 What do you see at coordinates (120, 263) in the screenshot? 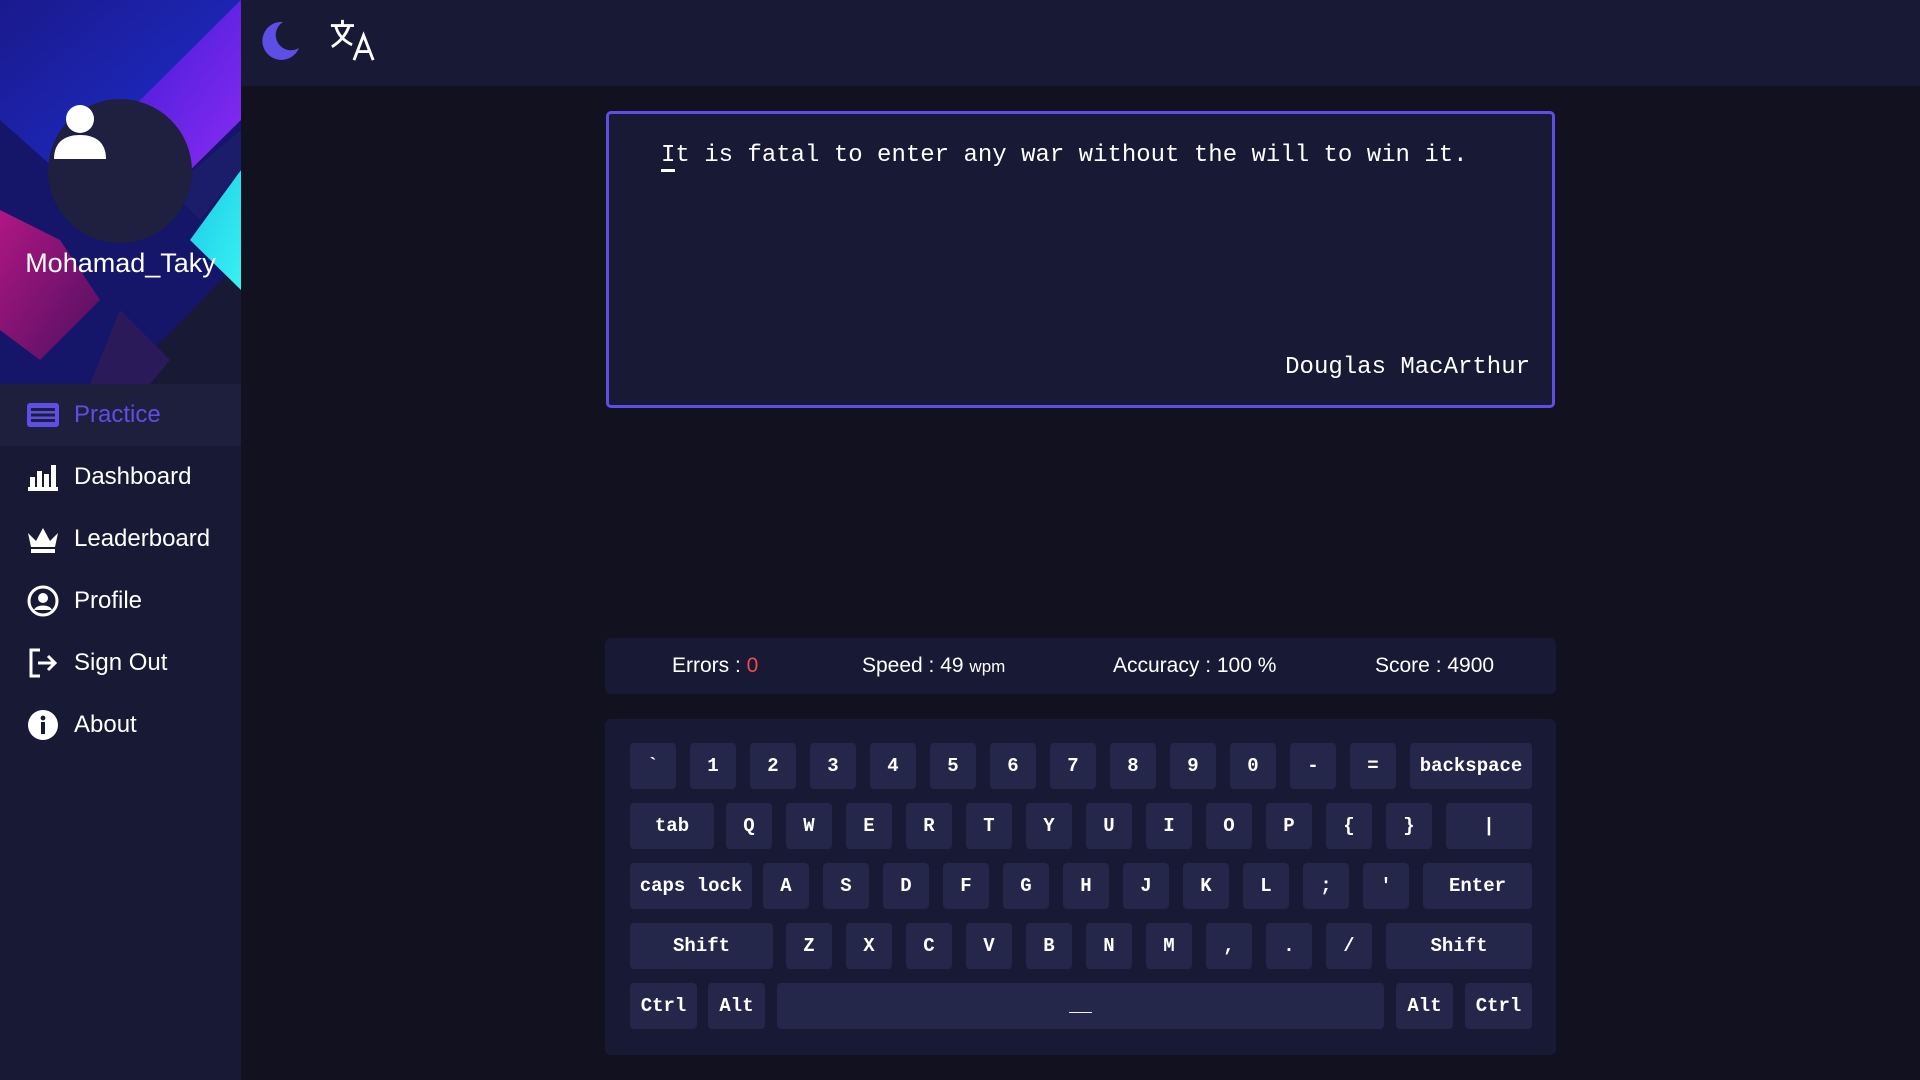
I see `username: Mohamad_Taky` at bounding box center [120, 263].